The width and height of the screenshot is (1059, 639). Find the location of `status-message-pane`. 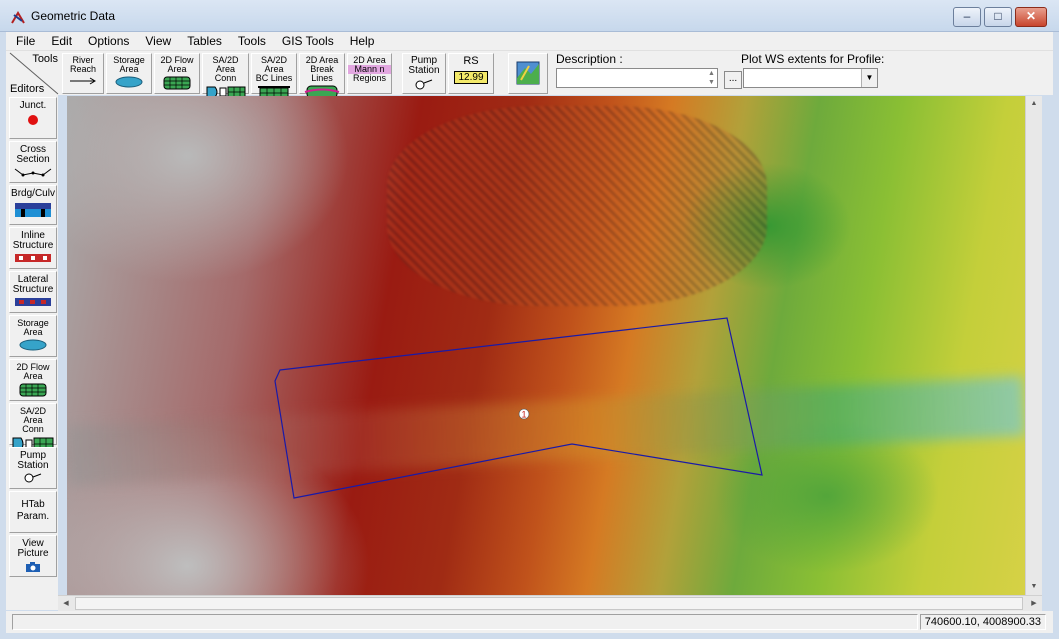

status-message-pane is located at coordinates (465, 622).